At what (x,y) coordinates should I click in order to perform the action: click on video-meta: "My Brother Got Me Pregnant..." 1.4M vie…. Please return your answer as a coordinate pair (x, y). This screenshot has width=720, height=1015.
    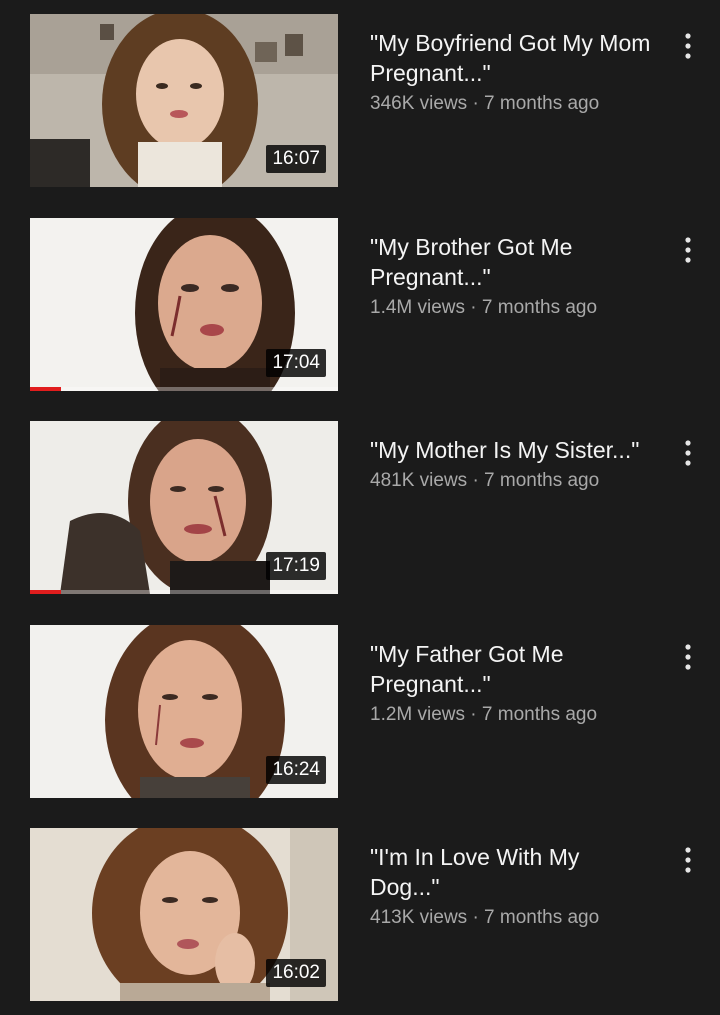
    Looking at the image, I should click on (512, 276).